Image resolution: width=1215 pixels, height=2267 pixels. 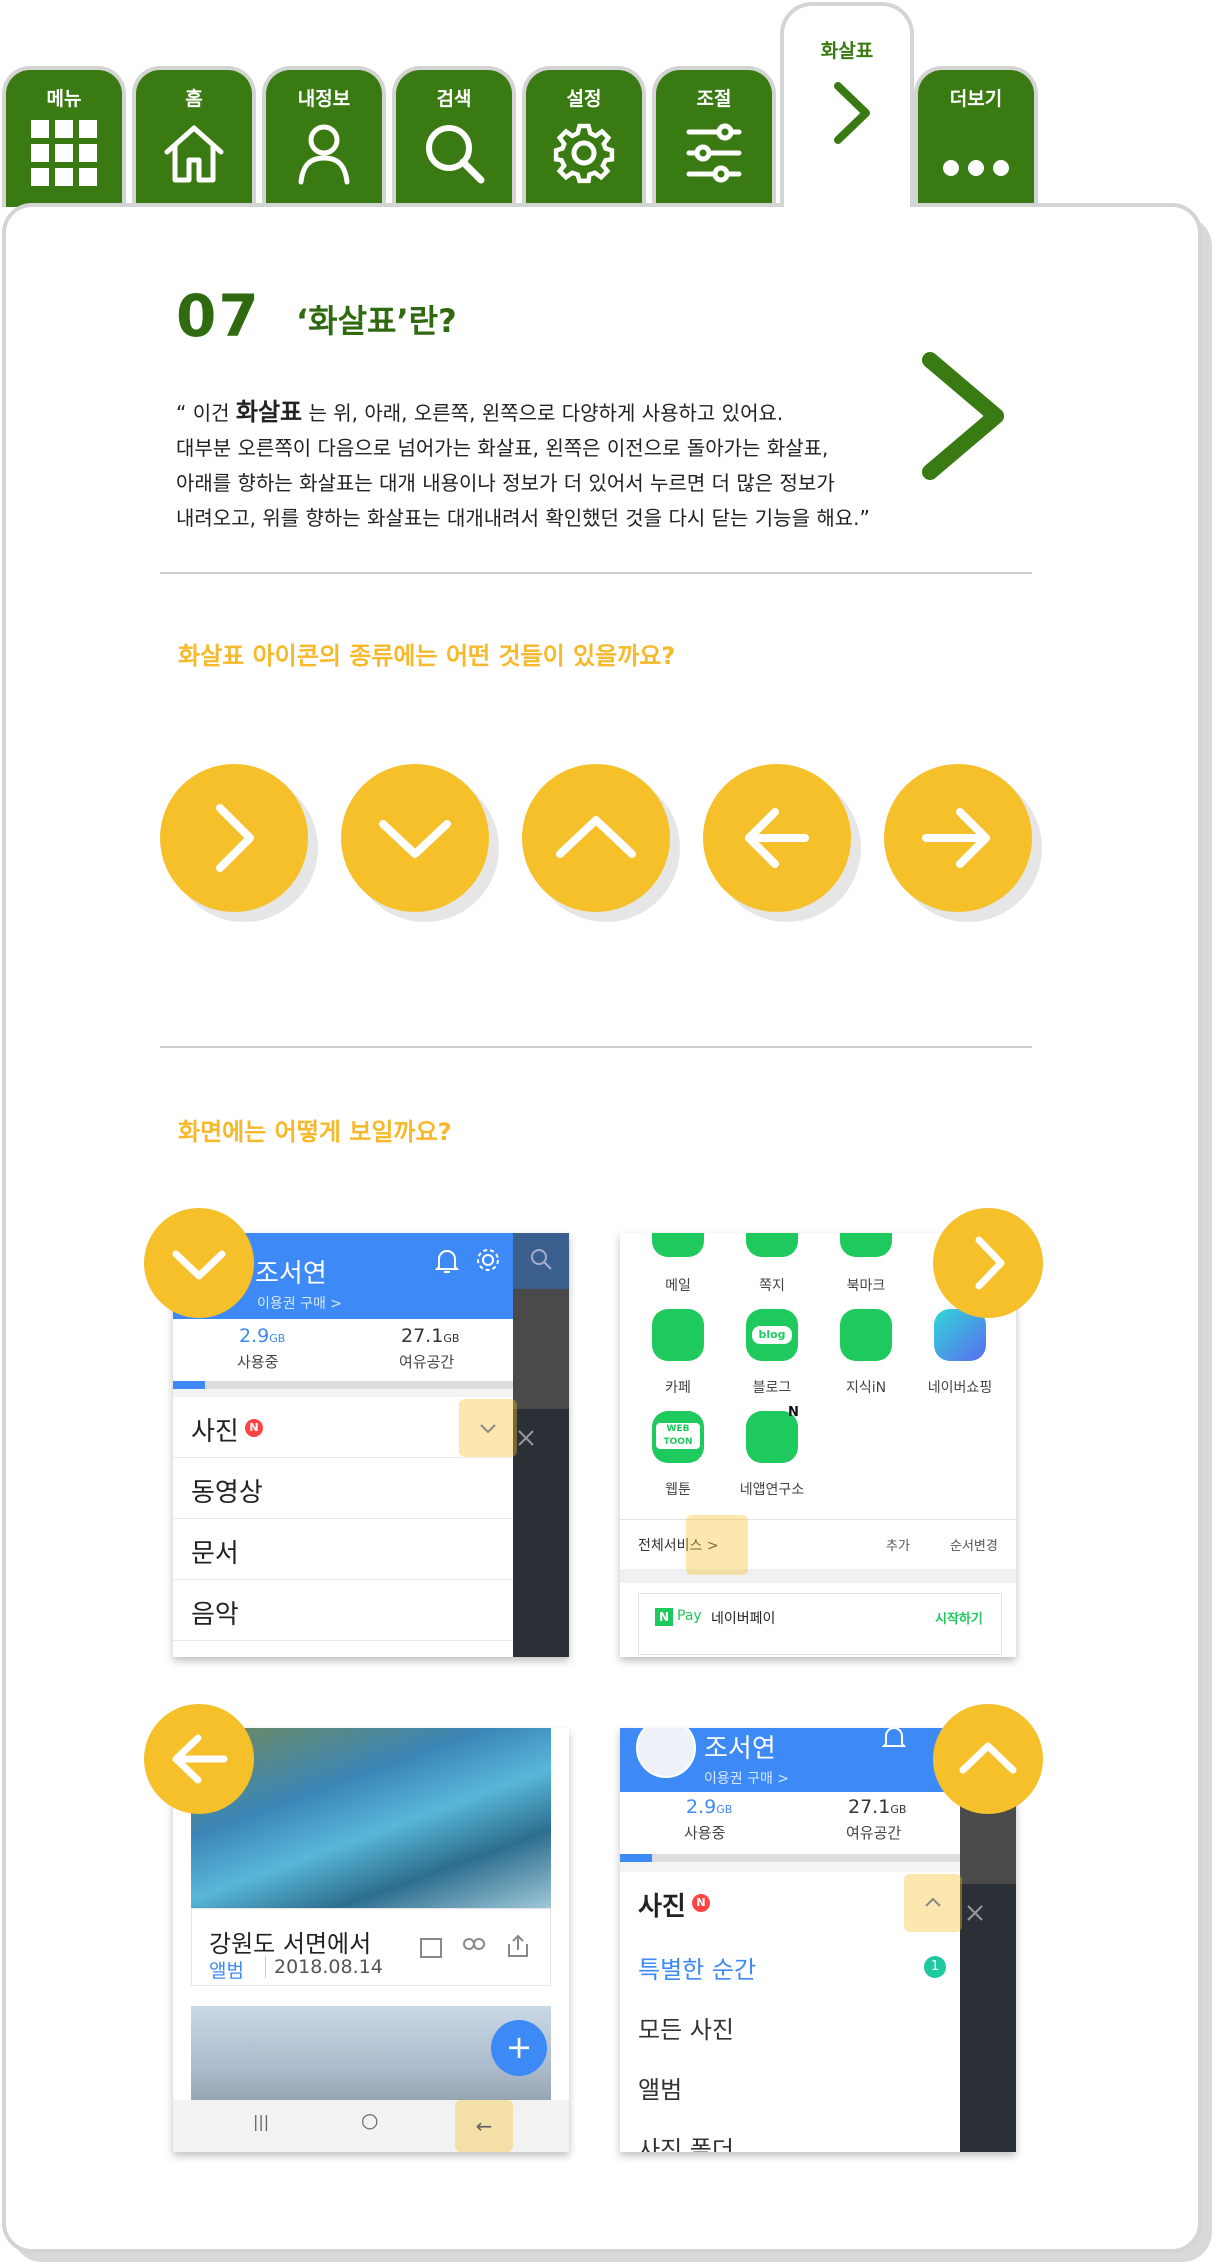 What do you see at coordinates (898, 1544) in the screenshot?
I see `add-link: 추가` at bounding box center [898, 1544].